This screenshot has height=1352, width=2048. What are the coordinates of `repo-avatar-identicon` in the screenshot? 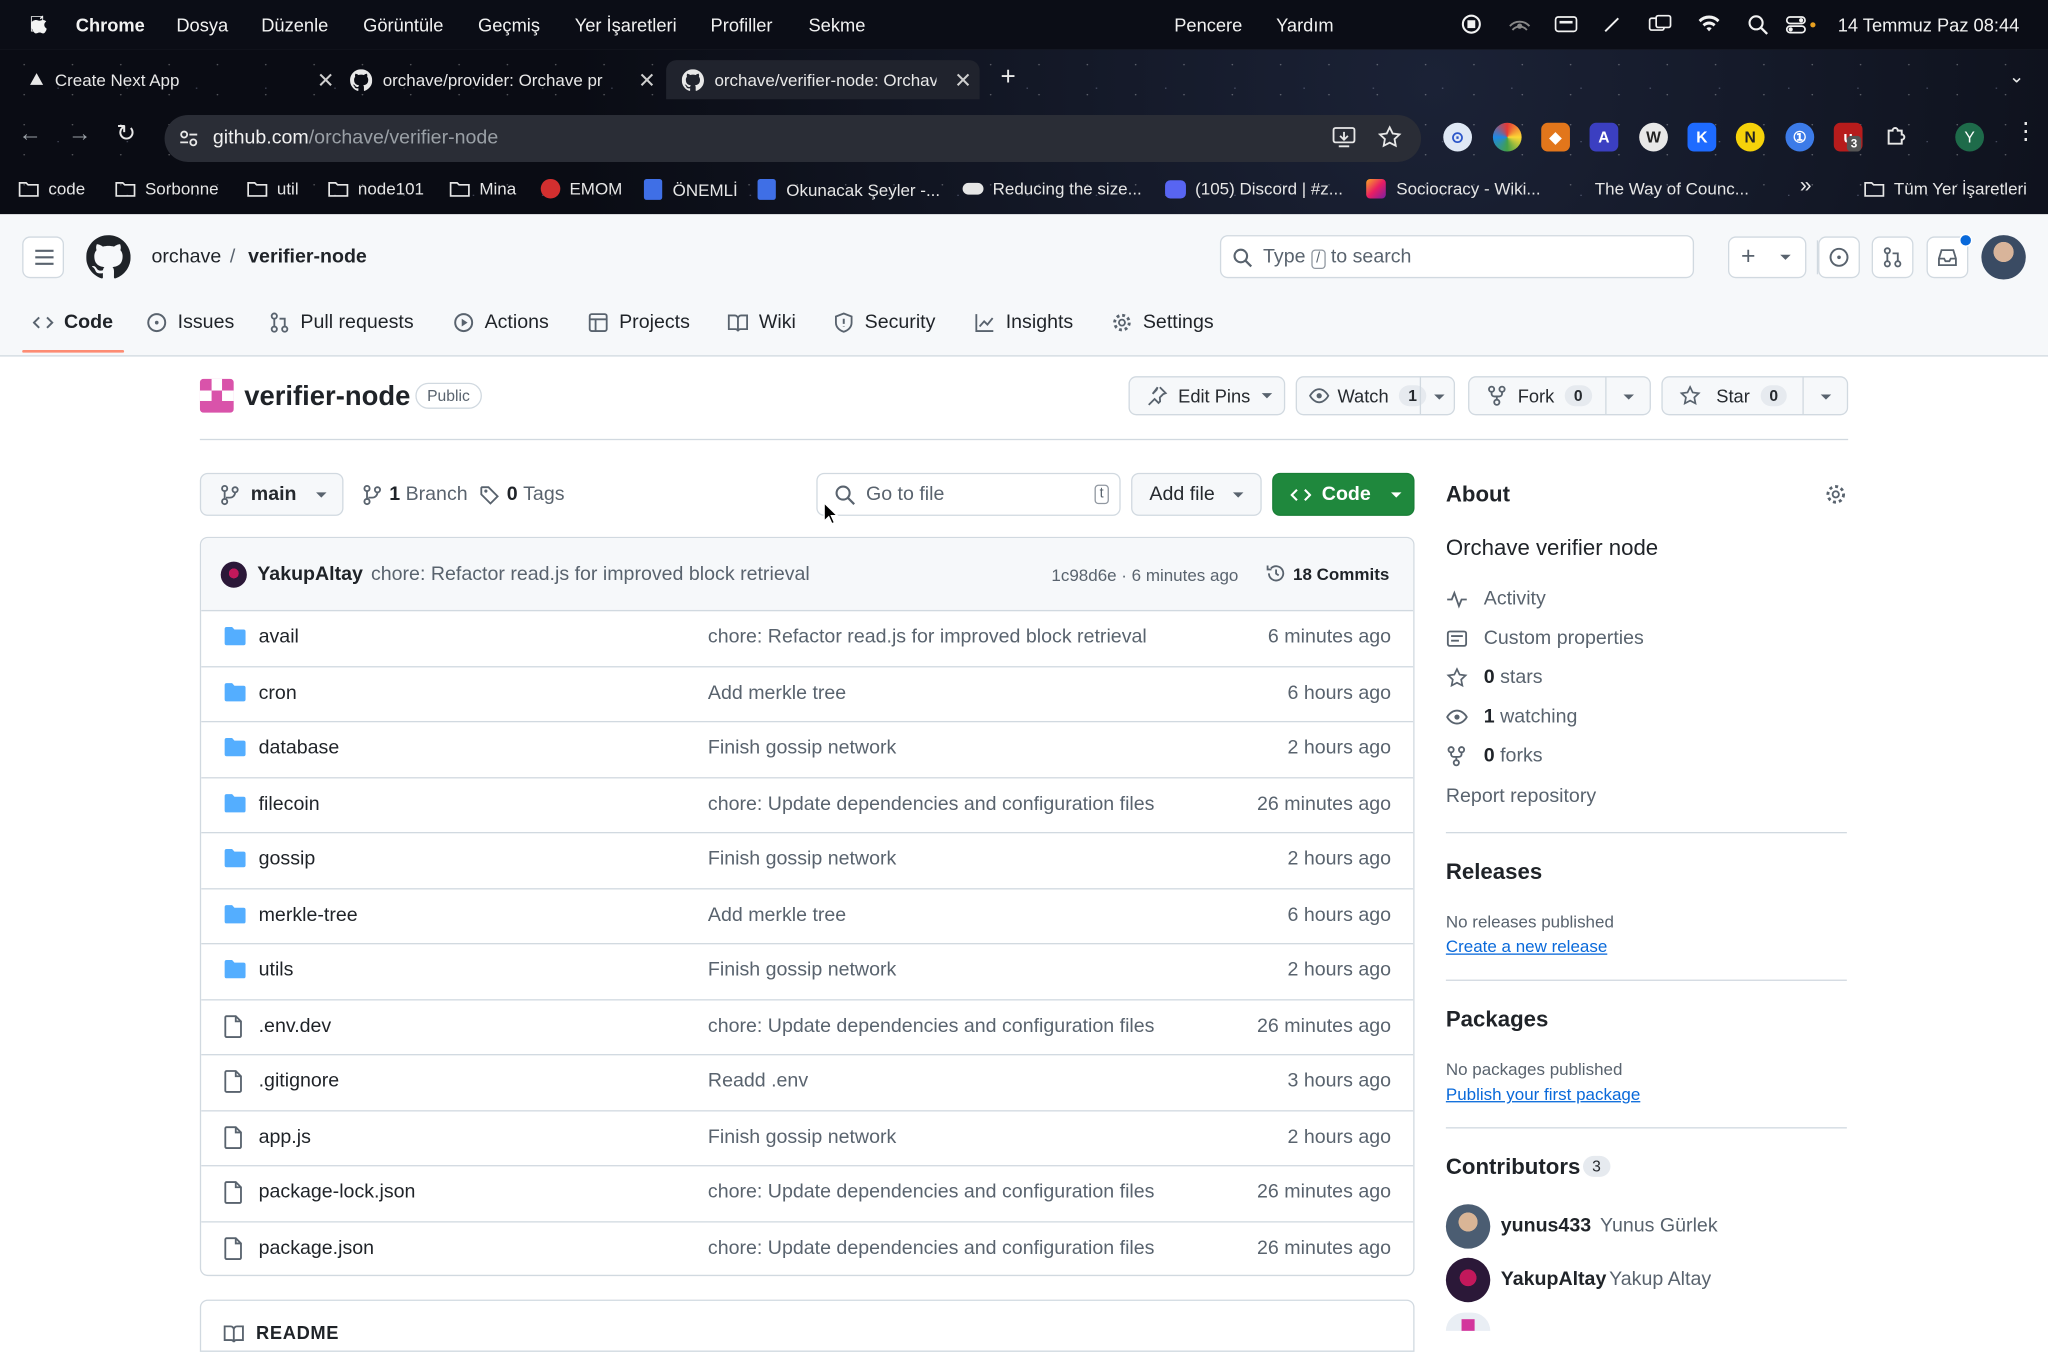 It's located at (216, 395).